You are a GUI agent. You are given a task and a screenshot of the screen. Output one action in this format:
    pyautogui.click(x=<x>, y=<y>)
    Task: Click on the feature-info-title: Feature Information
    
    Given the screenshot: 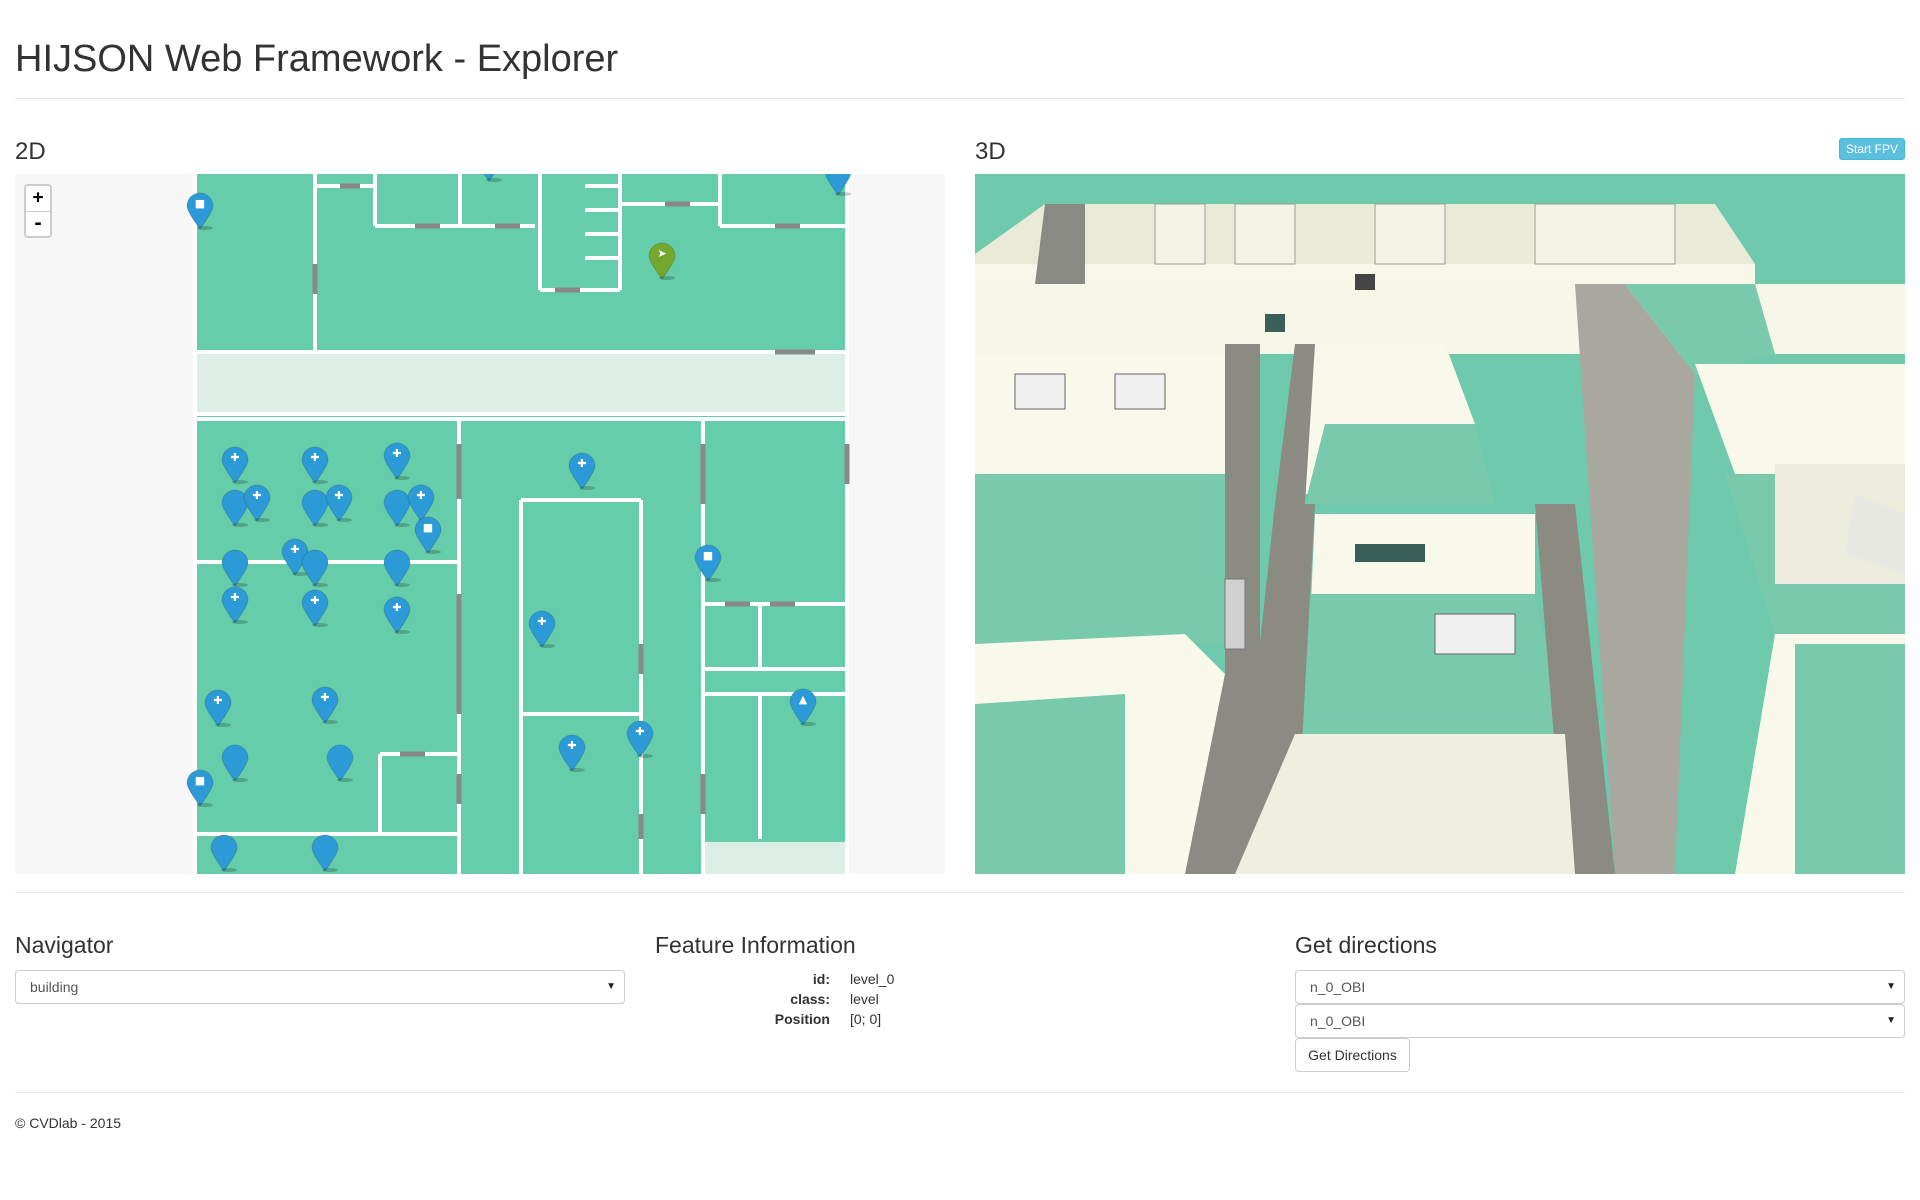 What is the action you would take?
    pyautogui.click(x=755, y=945)
    